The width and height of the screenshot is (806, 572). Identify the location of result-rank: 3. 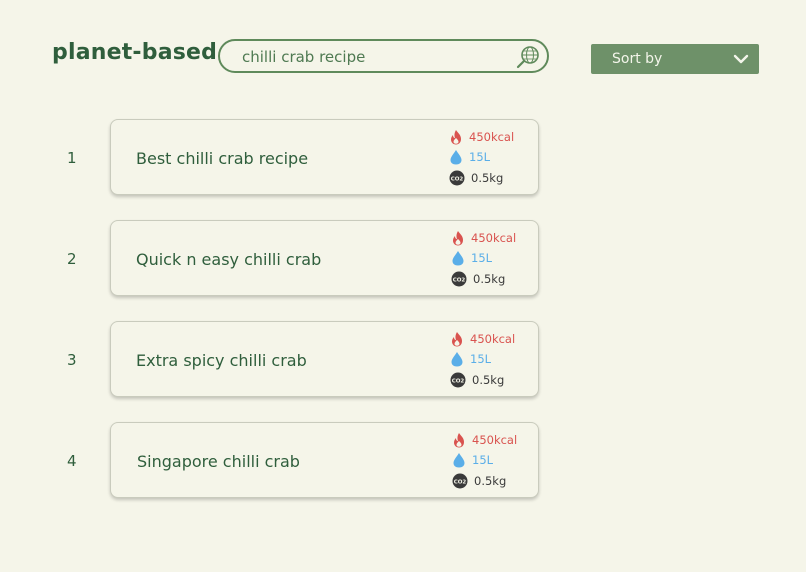
(72, 360).